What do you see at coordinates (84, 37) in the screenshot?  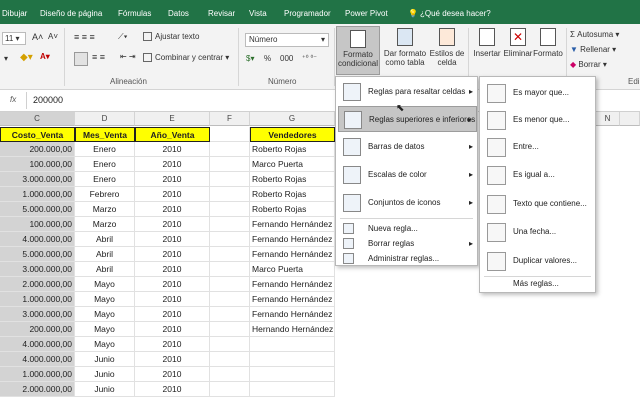 I see `align-top-icon: ≡ ≡ ≡` at bounding box center [84, 37].